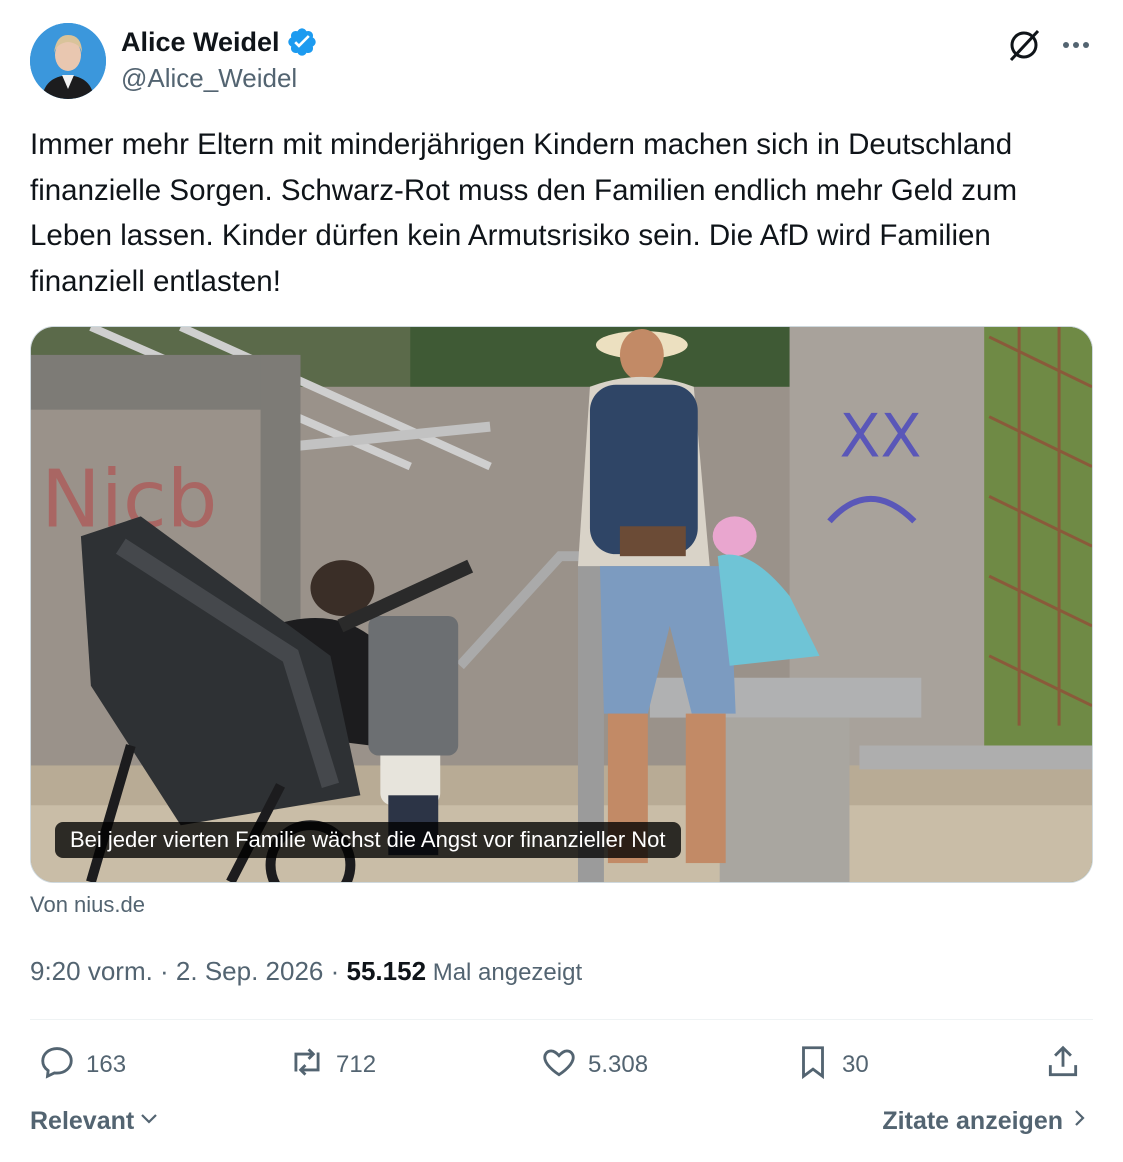 The image size is (1123, 1162). What do you see at coordinates (1024, 45) in the screenshot?
I see `grok-icon` at bounding box center [1024, 45].